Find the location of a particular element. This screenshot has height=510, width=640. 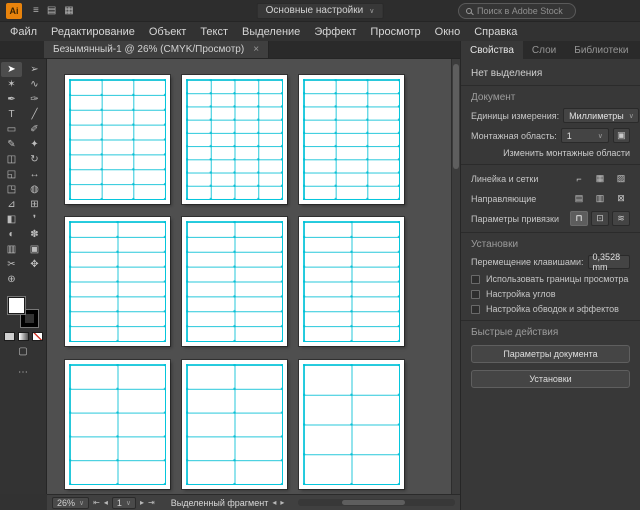

eyedropper-tool: ❜ is located at coordinates (34, 219).